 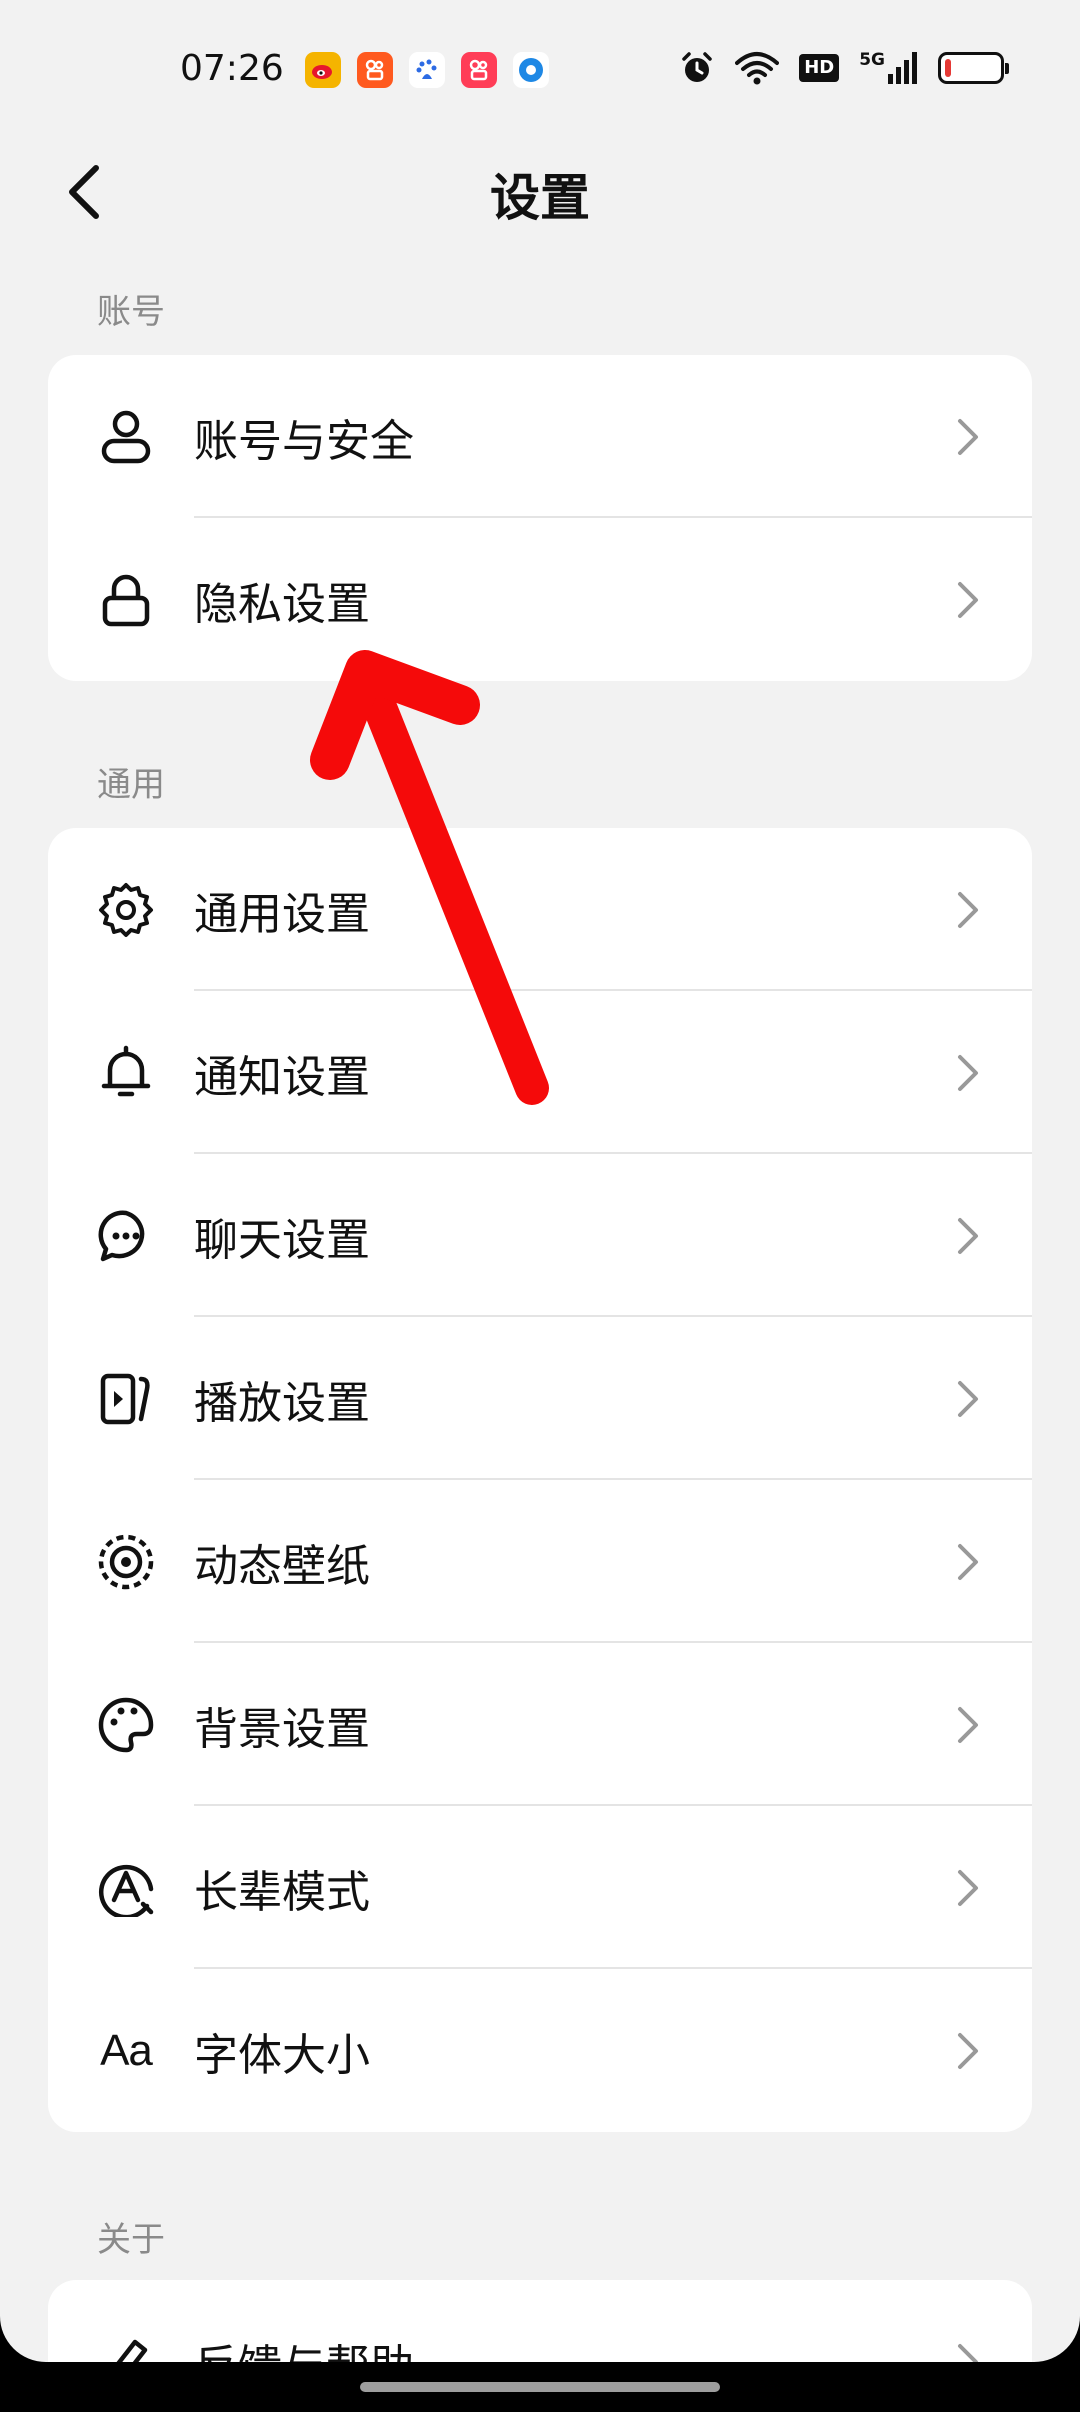 I want to click on settings-item-general: 通用设置, so click(x=540, y=909).